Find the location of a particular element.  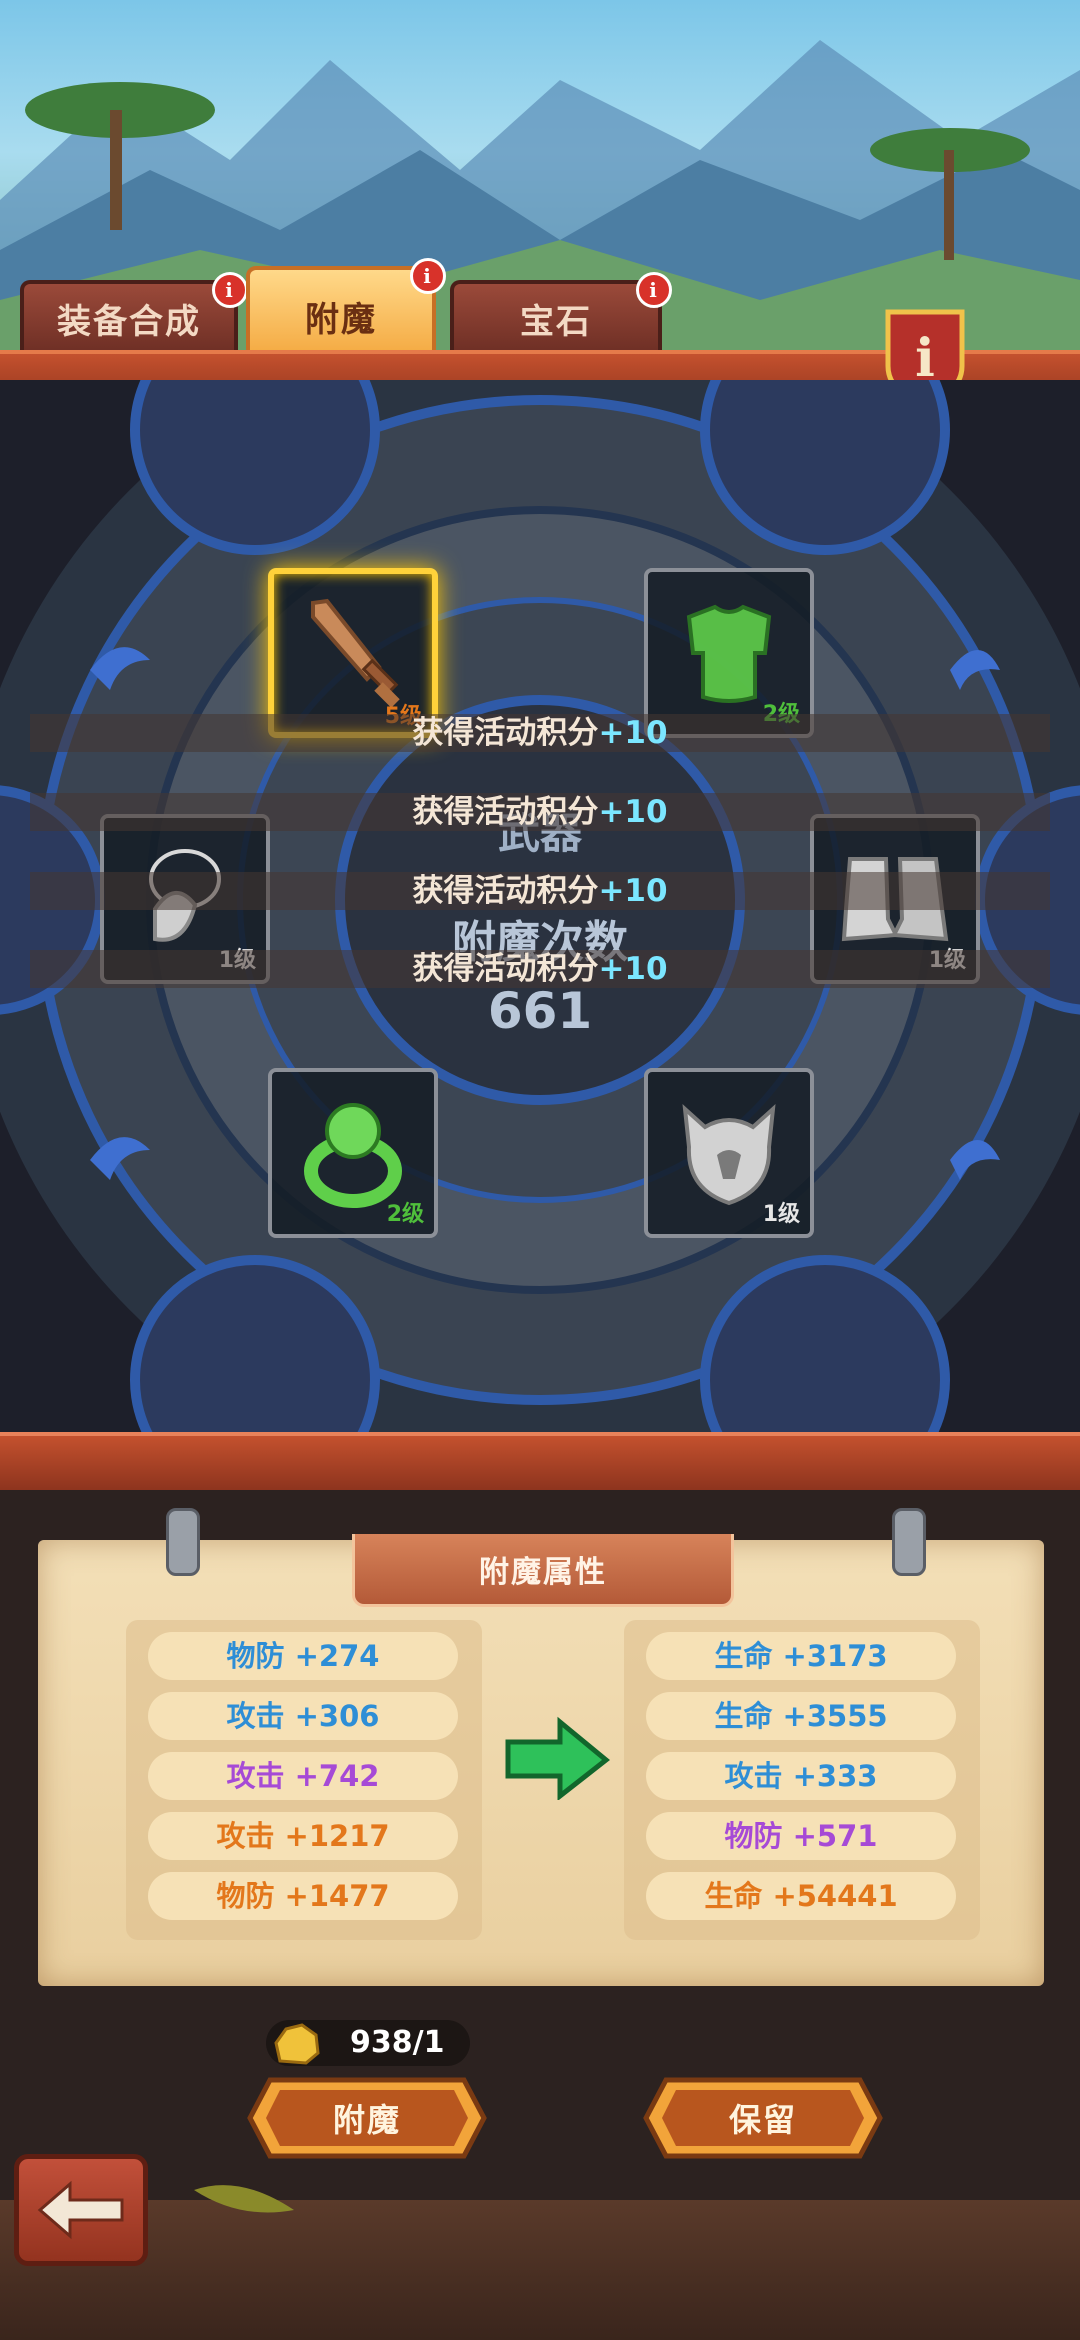

slot-level: 1级 is located at coordinates (781, 1214).